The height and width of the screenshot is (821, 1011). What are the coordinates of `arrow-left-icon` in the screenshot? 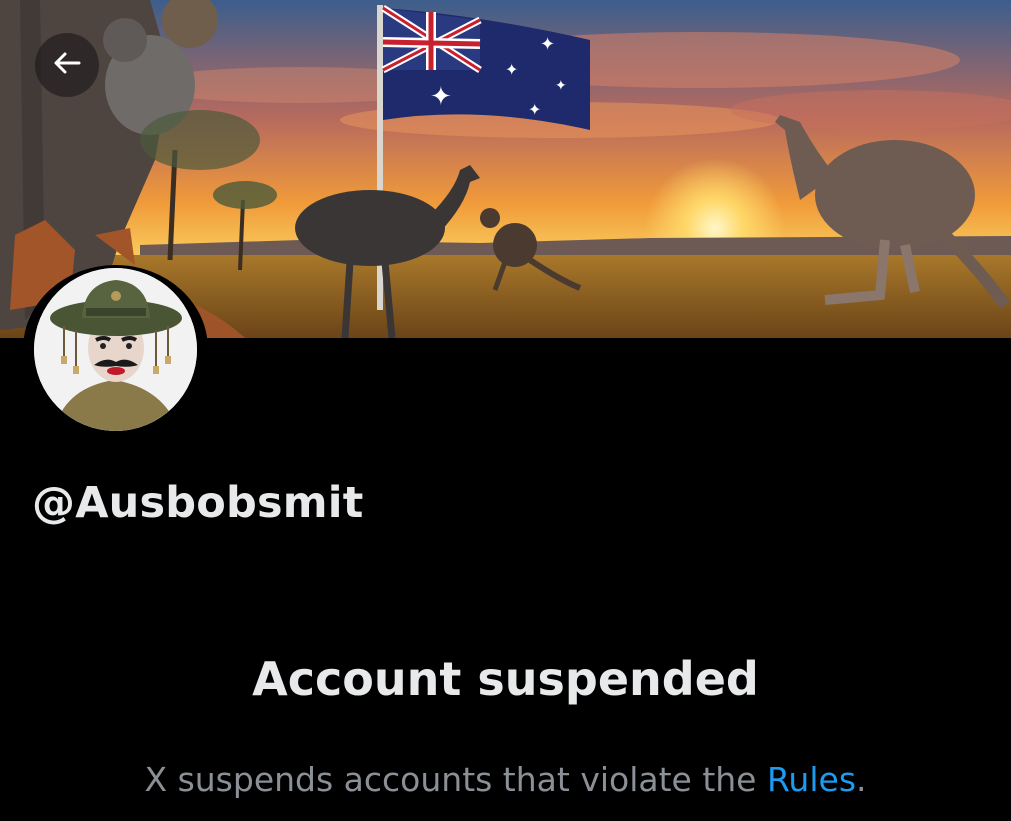 It's located at (67, 65).